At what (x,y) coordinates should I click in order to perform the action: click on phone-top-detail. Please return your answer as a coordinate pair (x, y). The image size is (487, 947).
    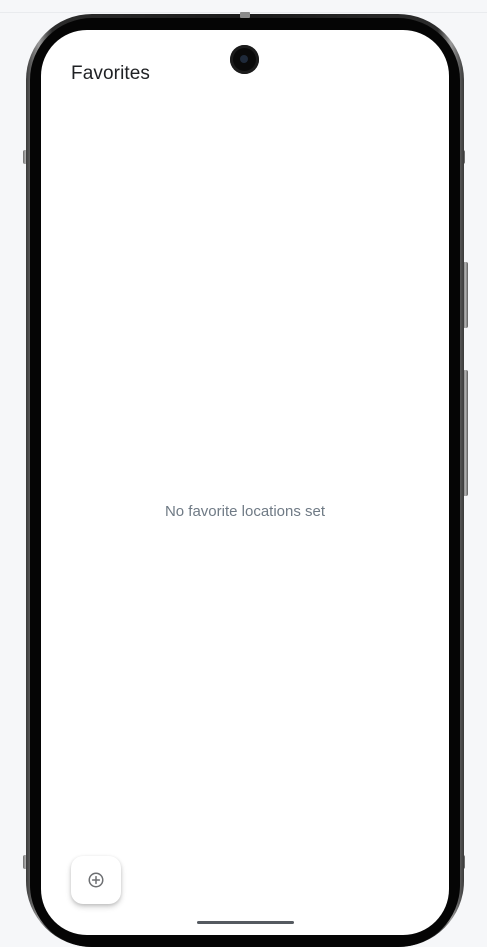
    Looking at the image, I should click on (245, 15).